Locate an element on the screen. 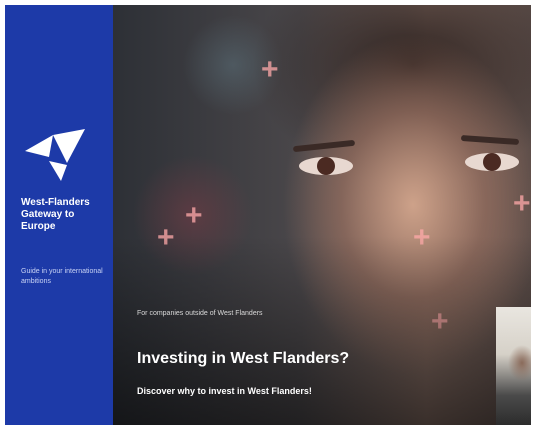 The width and height of the screenshot is (533, 429). person-photo-thumbnail is located at coordinates (513, 366).